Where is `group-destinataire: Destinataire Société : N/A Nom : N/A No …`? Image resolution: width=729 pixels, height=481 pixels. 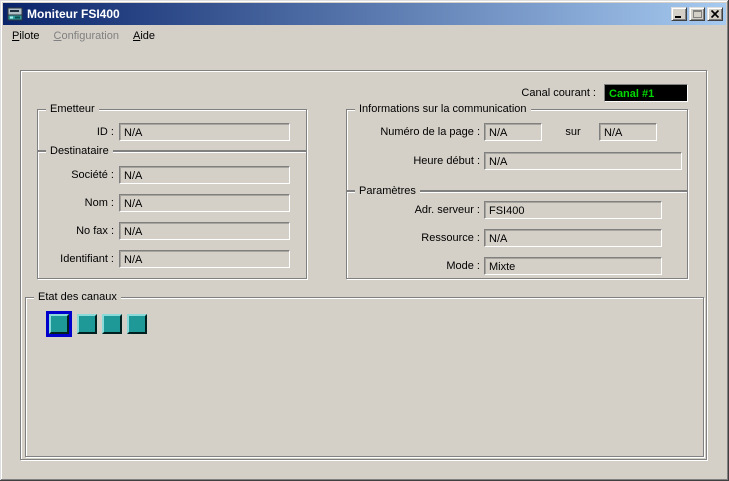
group-destinataire: Destinataire Société : N/A Nom : N/A No … is located at coordinates (172, 211).